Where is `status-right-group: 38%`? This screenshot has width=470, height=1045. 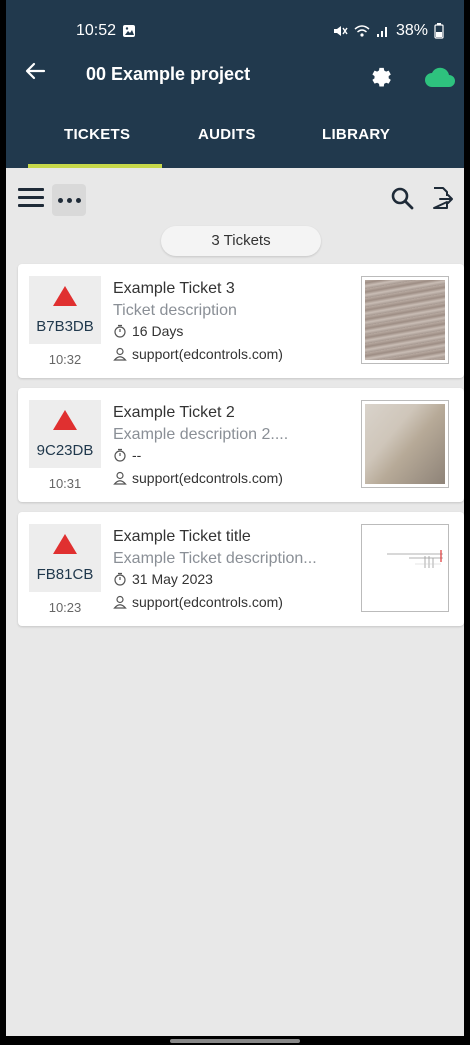
status-right-group: 38% is located at coordinates (388, 31).